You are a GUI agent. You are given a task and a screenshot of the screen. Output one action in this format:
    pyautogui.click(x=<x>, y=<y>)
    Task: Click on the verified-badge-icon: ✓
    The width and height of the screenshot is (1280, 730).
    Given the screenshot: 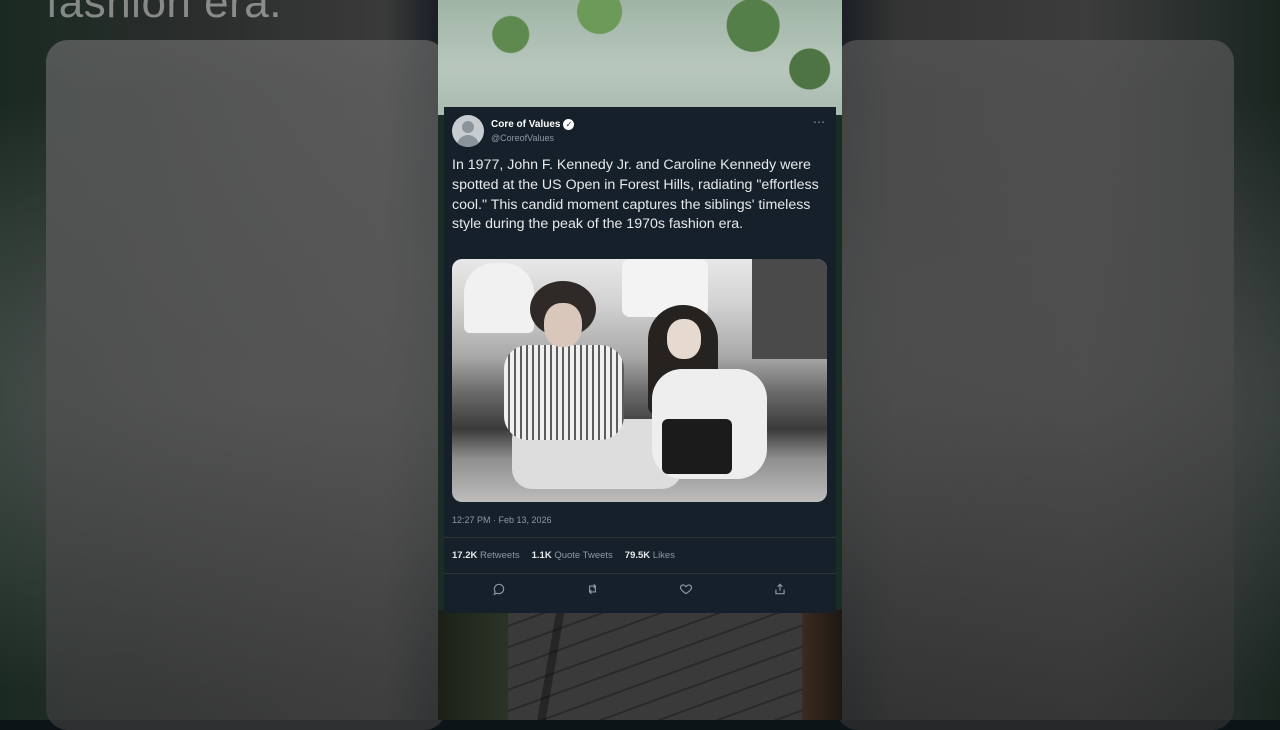 What is the action you would take?
    pyautogui.click(x=569, y=124)
    